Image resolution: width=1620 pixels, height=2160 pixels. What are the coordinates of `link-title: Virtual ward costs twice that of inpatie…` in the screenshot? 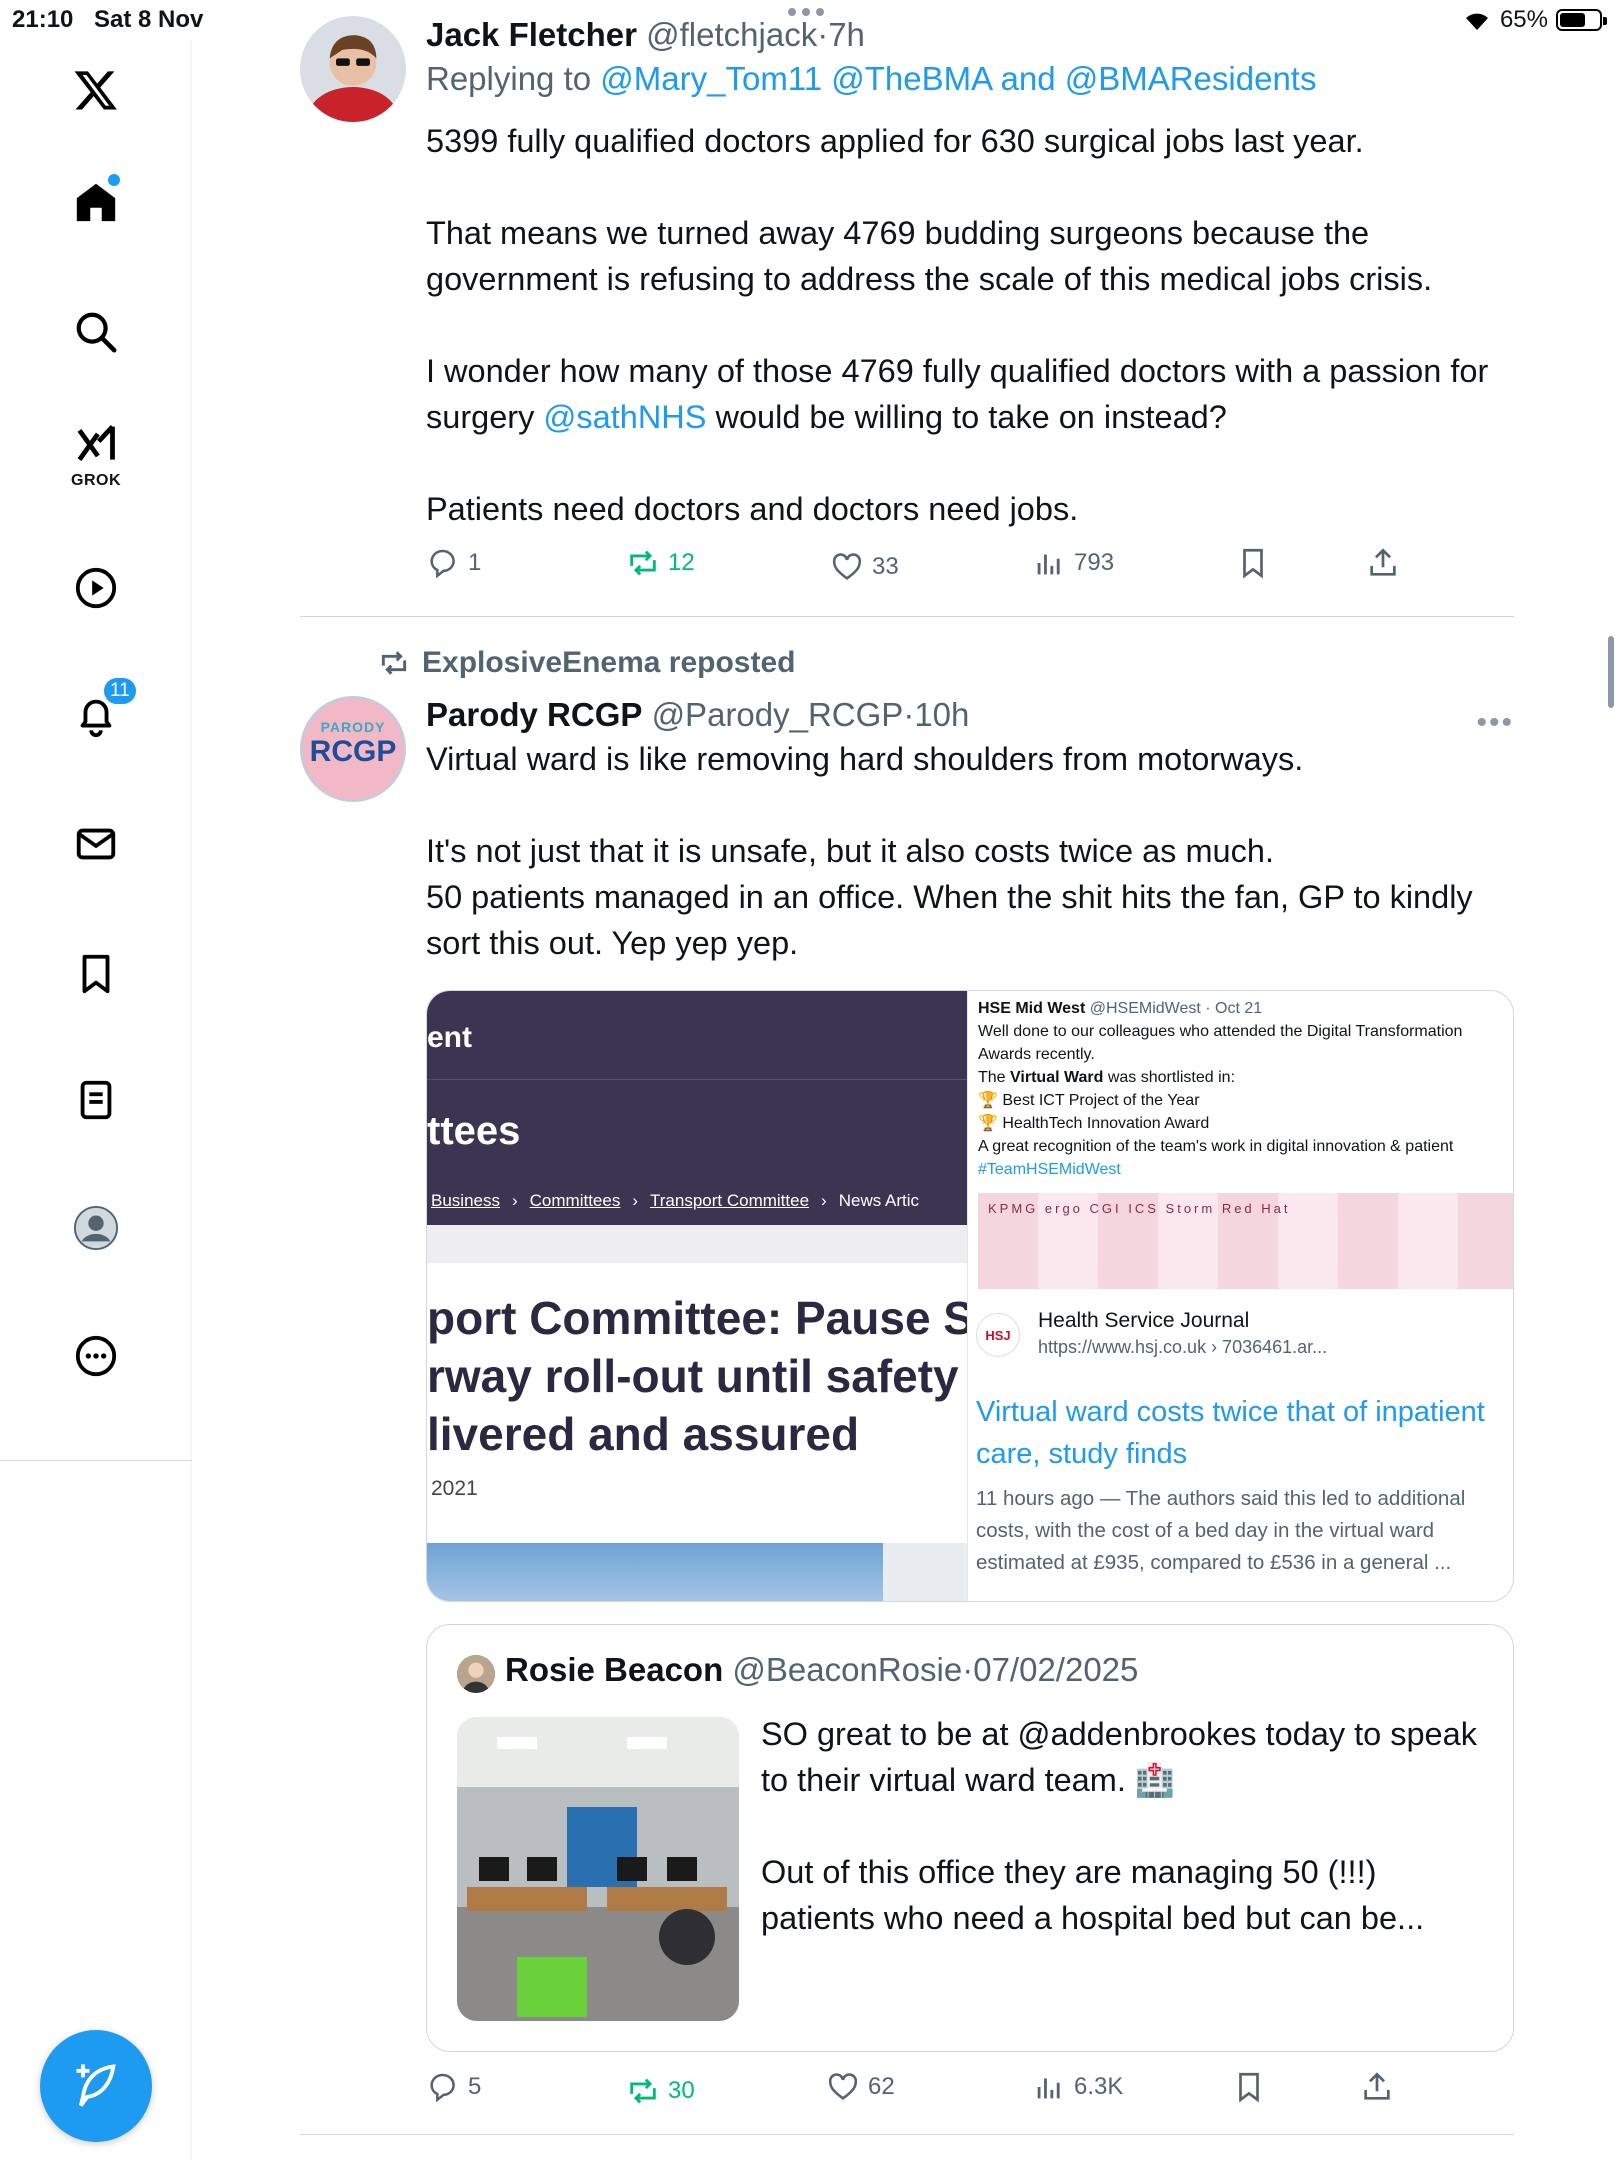 It's located at (1230, 1433).